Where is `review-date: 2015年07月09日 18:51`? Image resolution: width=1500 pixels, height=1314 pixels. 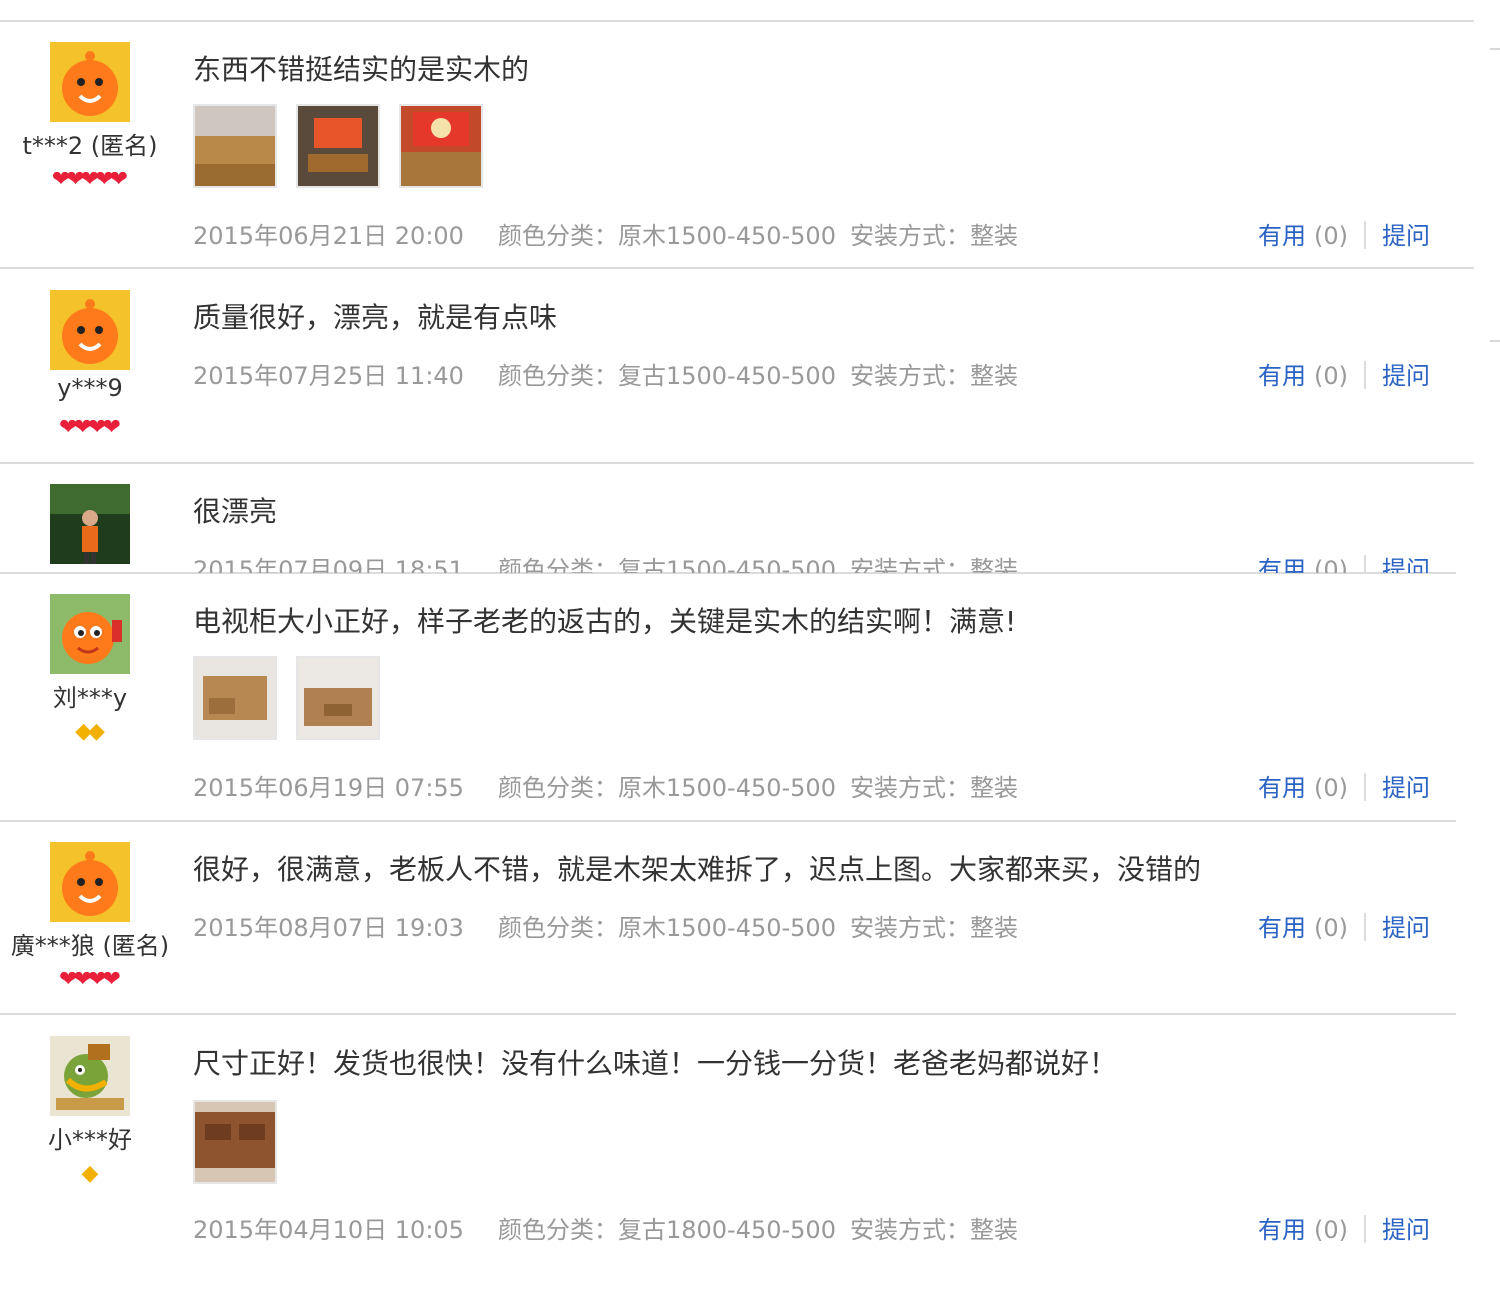
review-date: 2015年07月09日 18:51 is located at coordinates (328, 564).